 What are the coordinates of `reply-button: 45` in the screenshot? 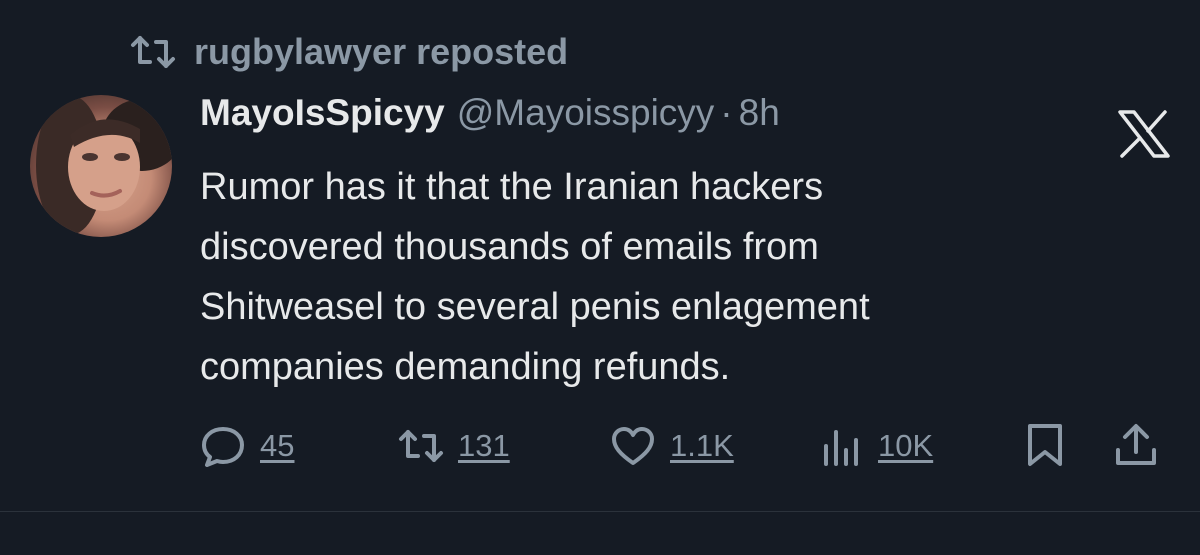 It's located at (247, 446).